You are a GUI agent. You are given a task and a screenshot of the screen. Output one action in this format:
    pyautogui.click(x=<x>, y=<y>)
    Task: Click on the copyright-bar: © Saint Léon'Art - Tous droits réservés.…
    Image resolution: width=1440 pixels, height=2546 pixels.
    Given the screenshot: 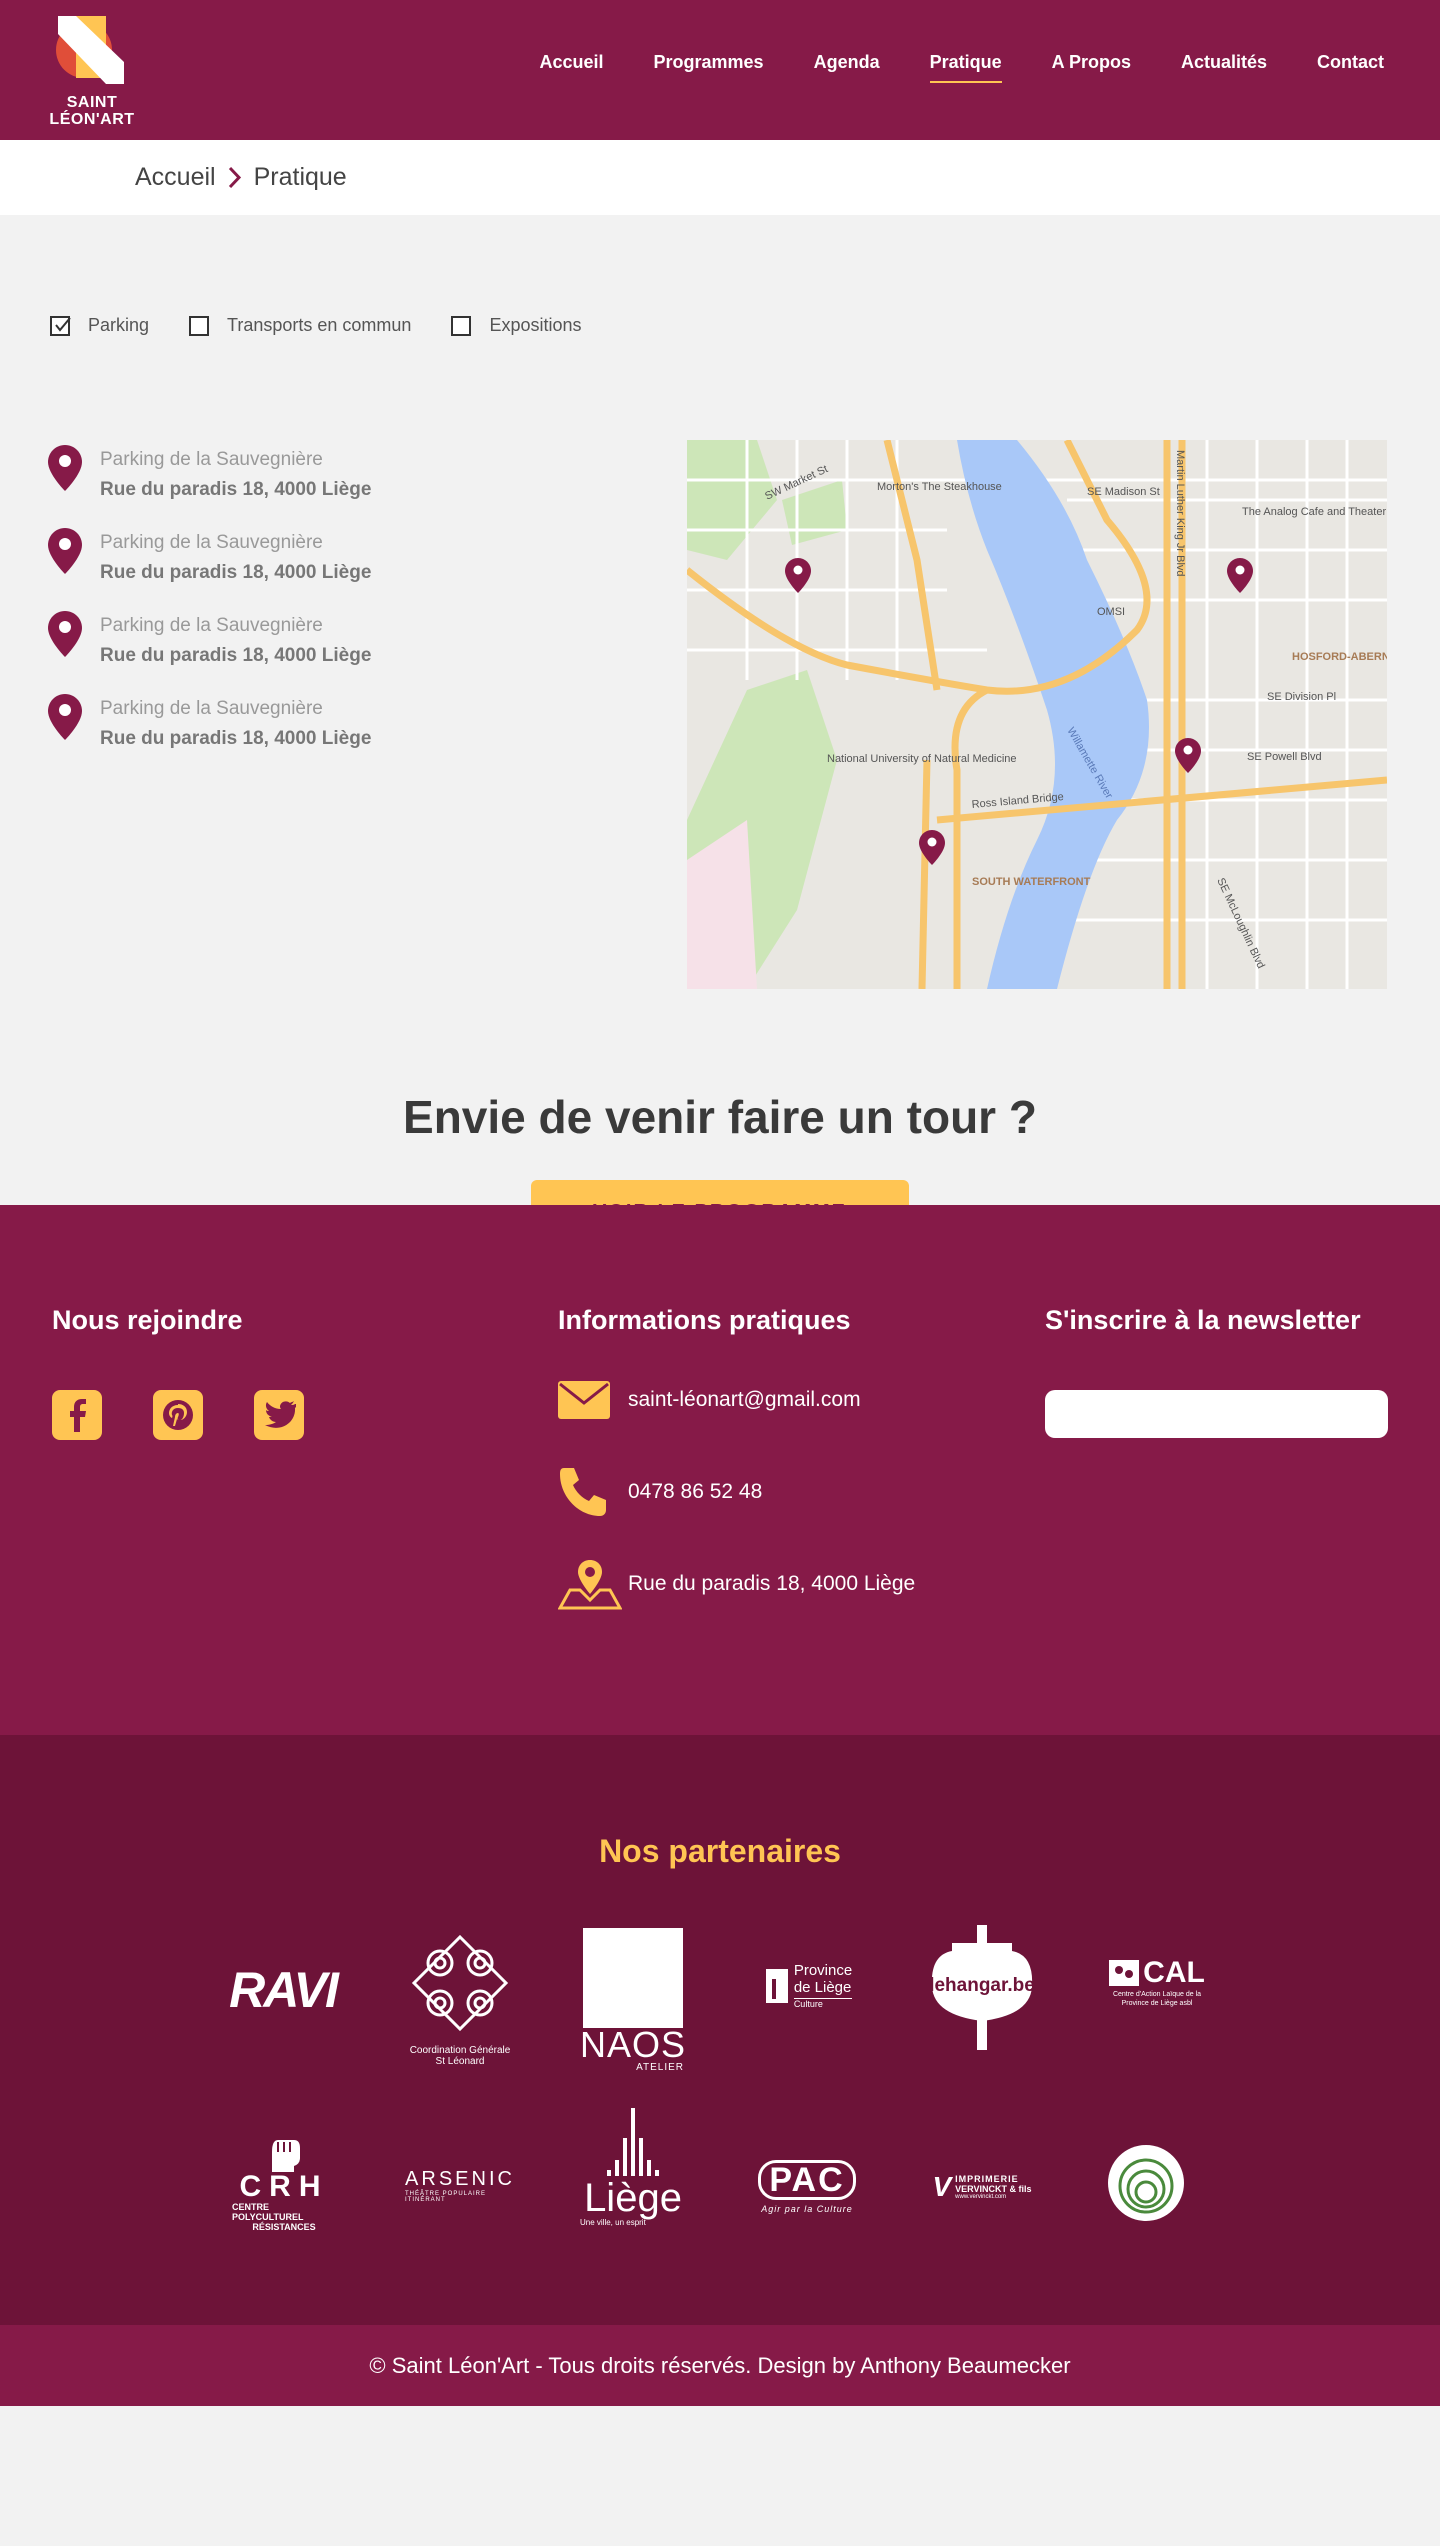 What is the action you would take?
    pyautogui.click(x=720, y=2365)
    